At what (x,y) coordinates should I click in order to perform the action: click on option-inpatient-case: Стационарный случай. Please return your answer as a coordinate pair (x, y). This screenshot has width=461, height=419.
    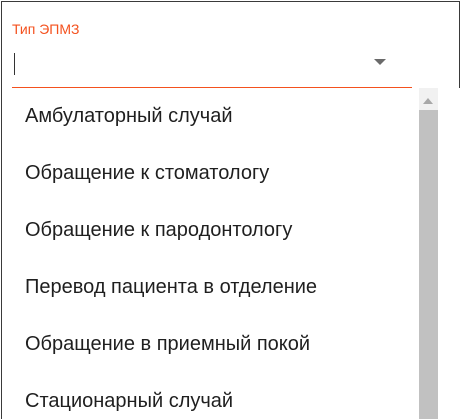
    Looking at the image, I should click on (215, 396).